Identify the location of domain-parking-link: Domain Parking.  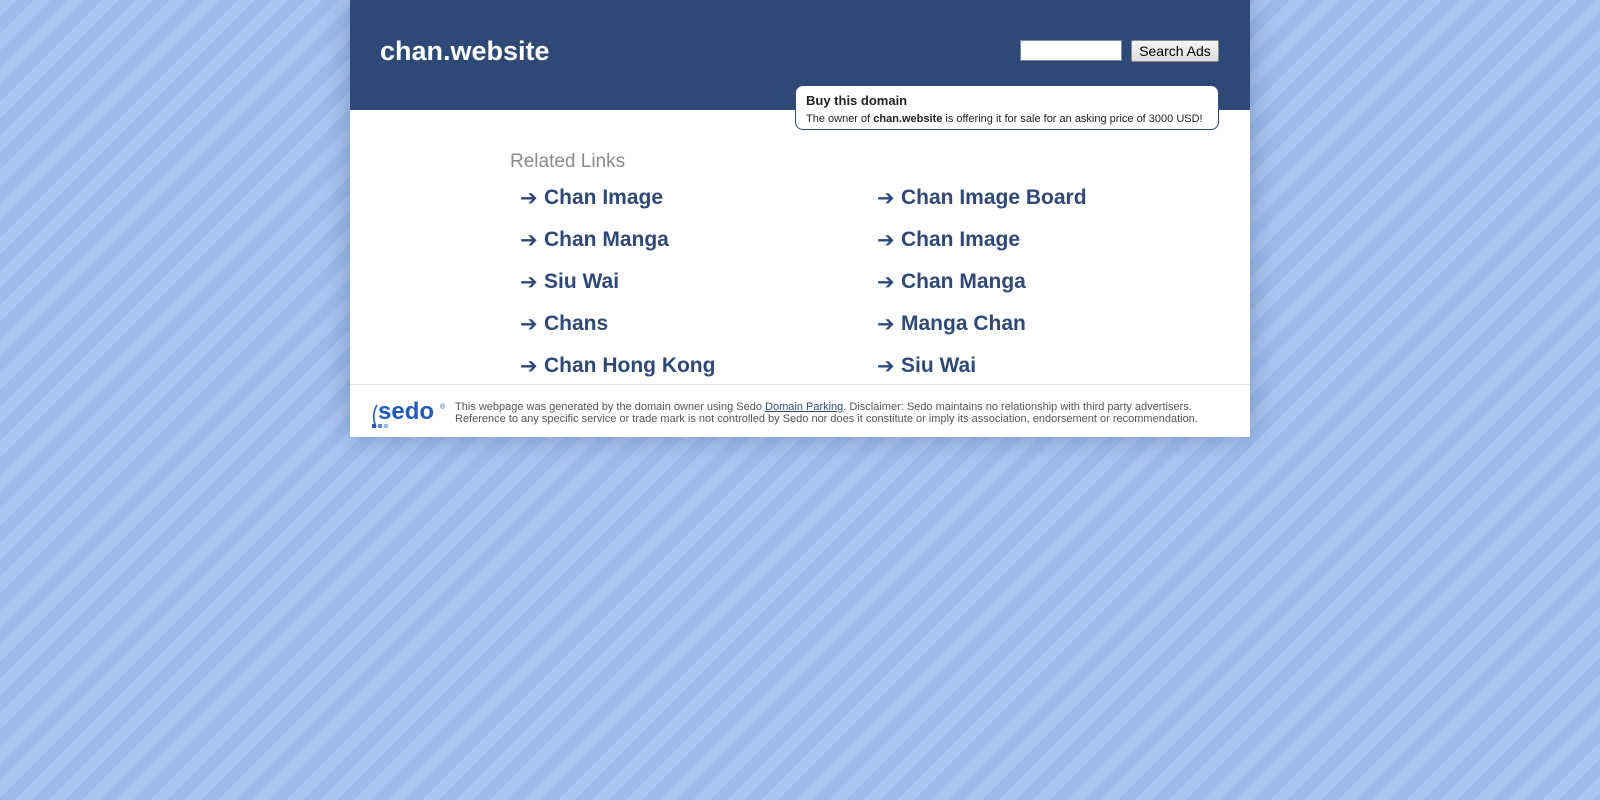
(804, 407).